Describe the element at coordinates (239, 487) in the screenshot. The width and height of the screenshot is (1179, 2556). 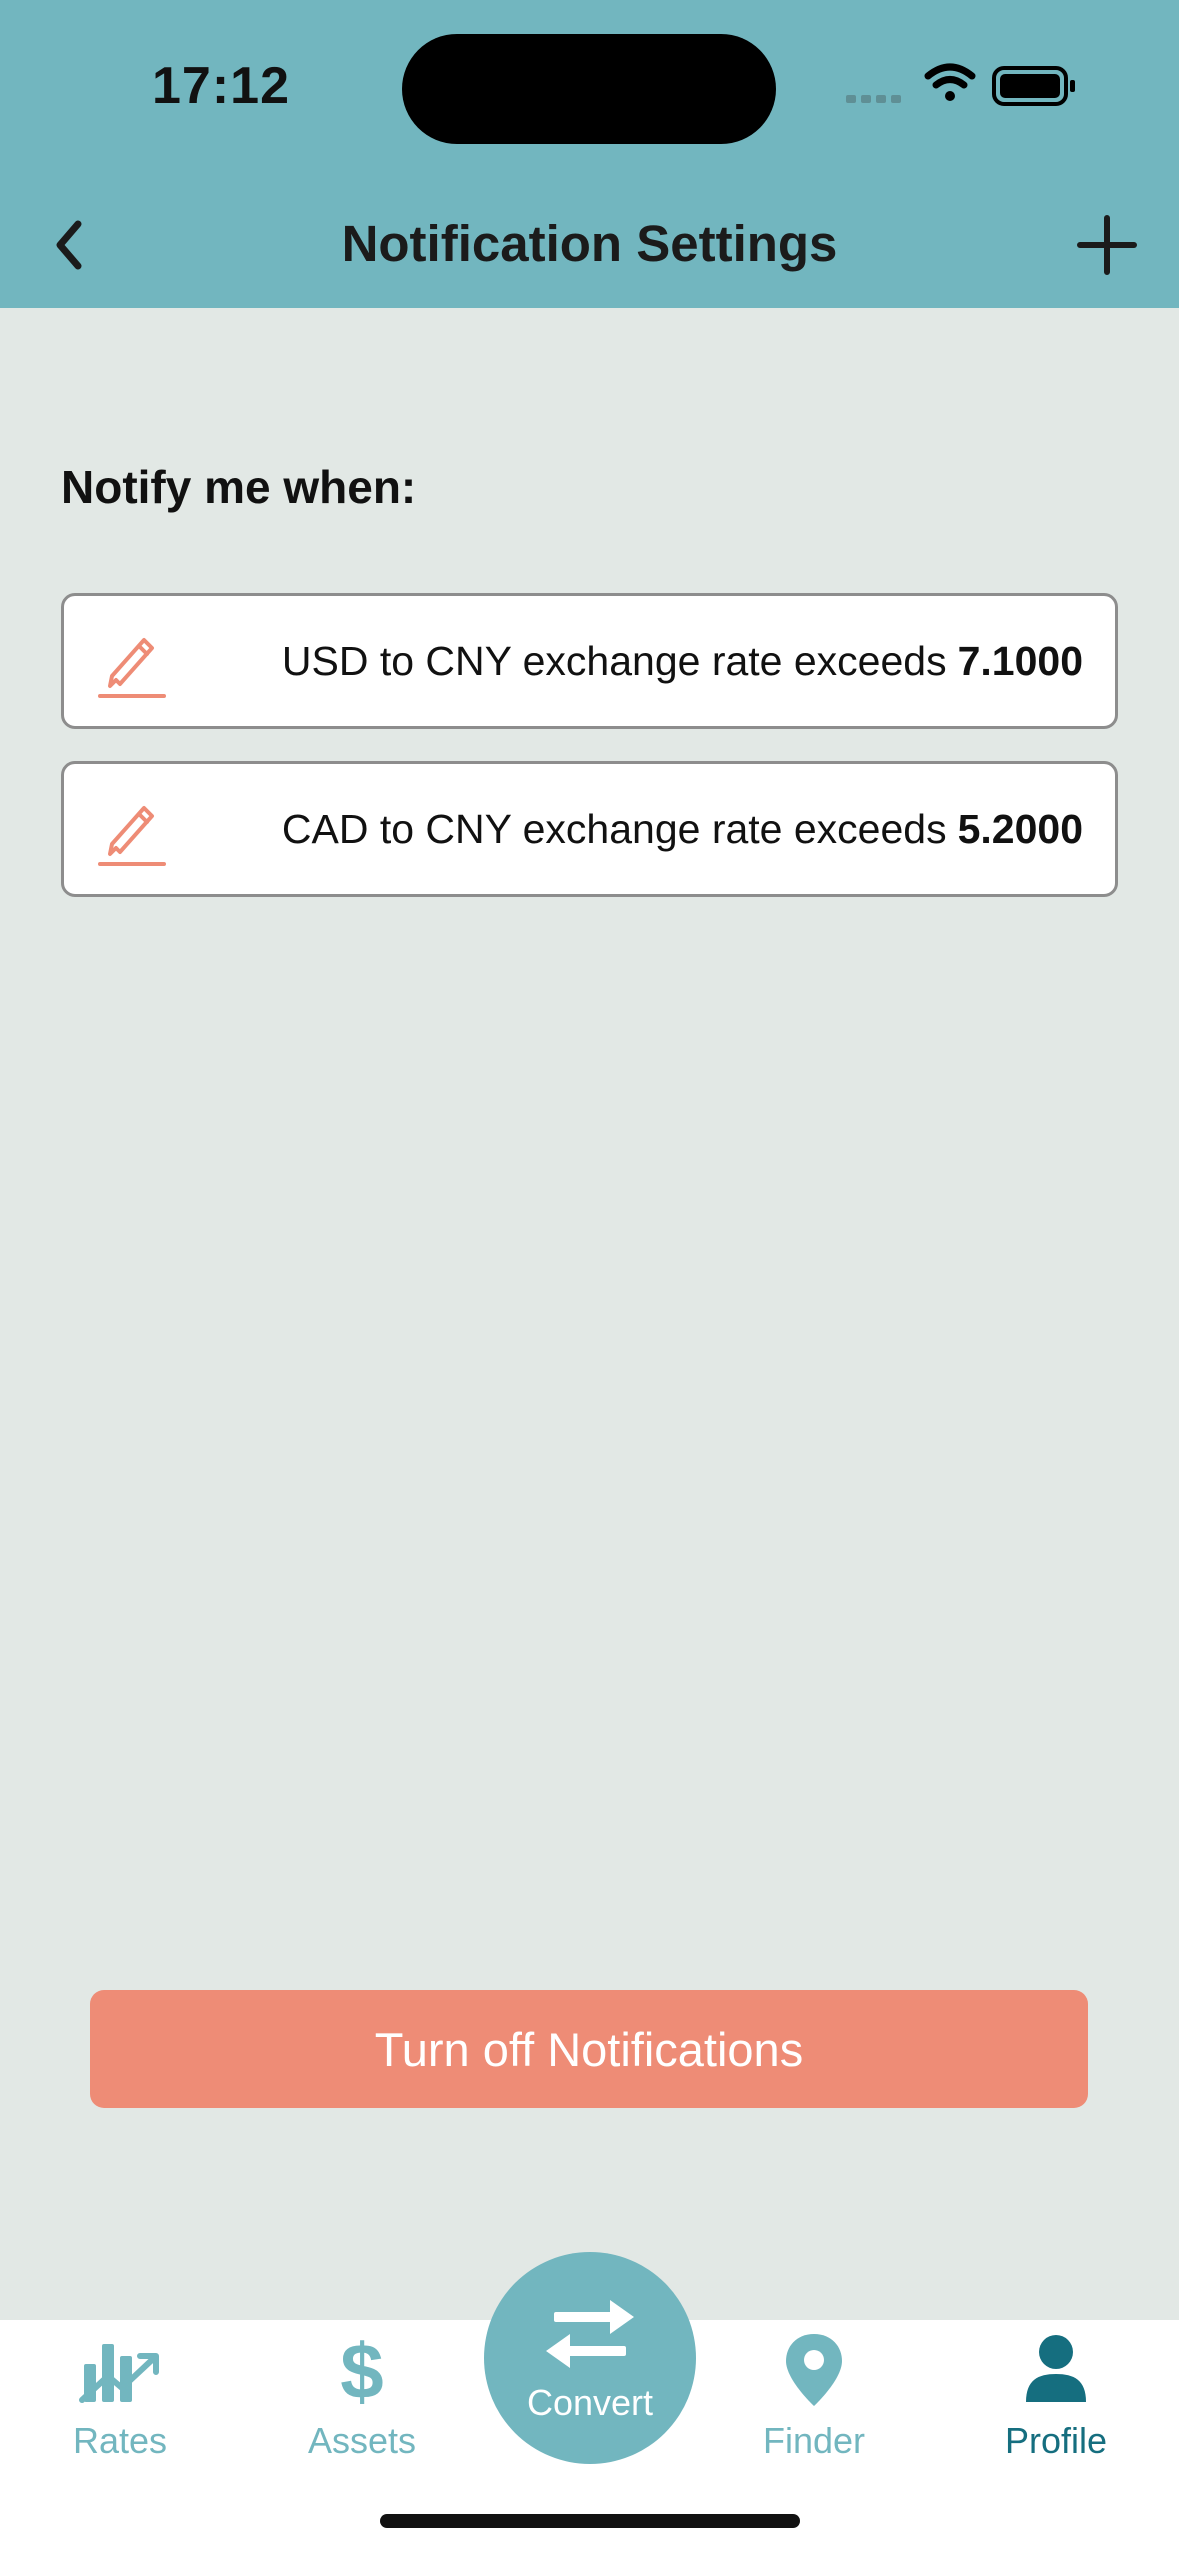
I see `section-title: Notify me when:` at that location.